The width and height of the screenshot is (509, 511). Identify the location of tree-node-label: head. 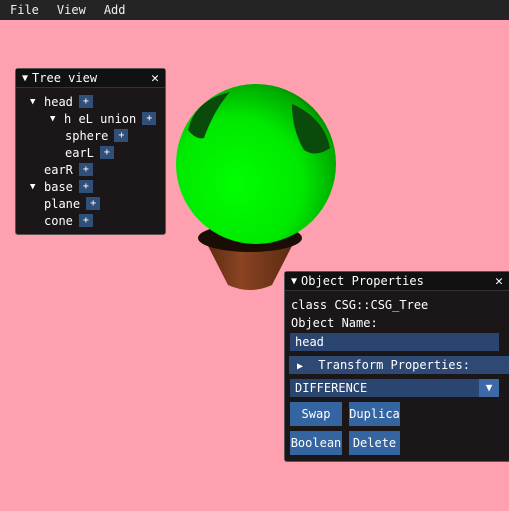
(58, 102).